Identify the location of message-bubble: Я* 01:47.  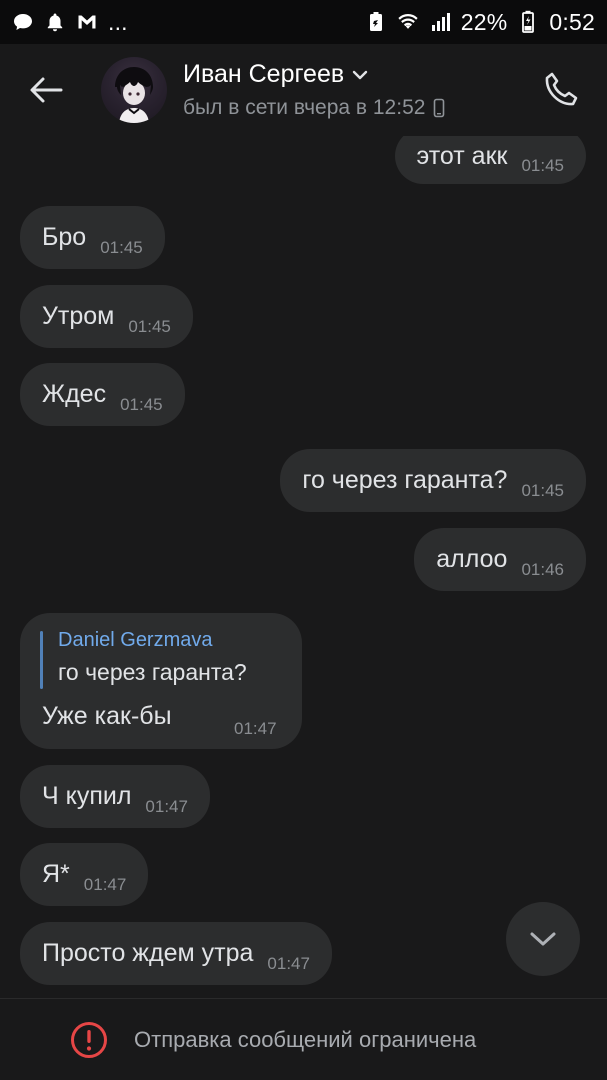
(84, 874).